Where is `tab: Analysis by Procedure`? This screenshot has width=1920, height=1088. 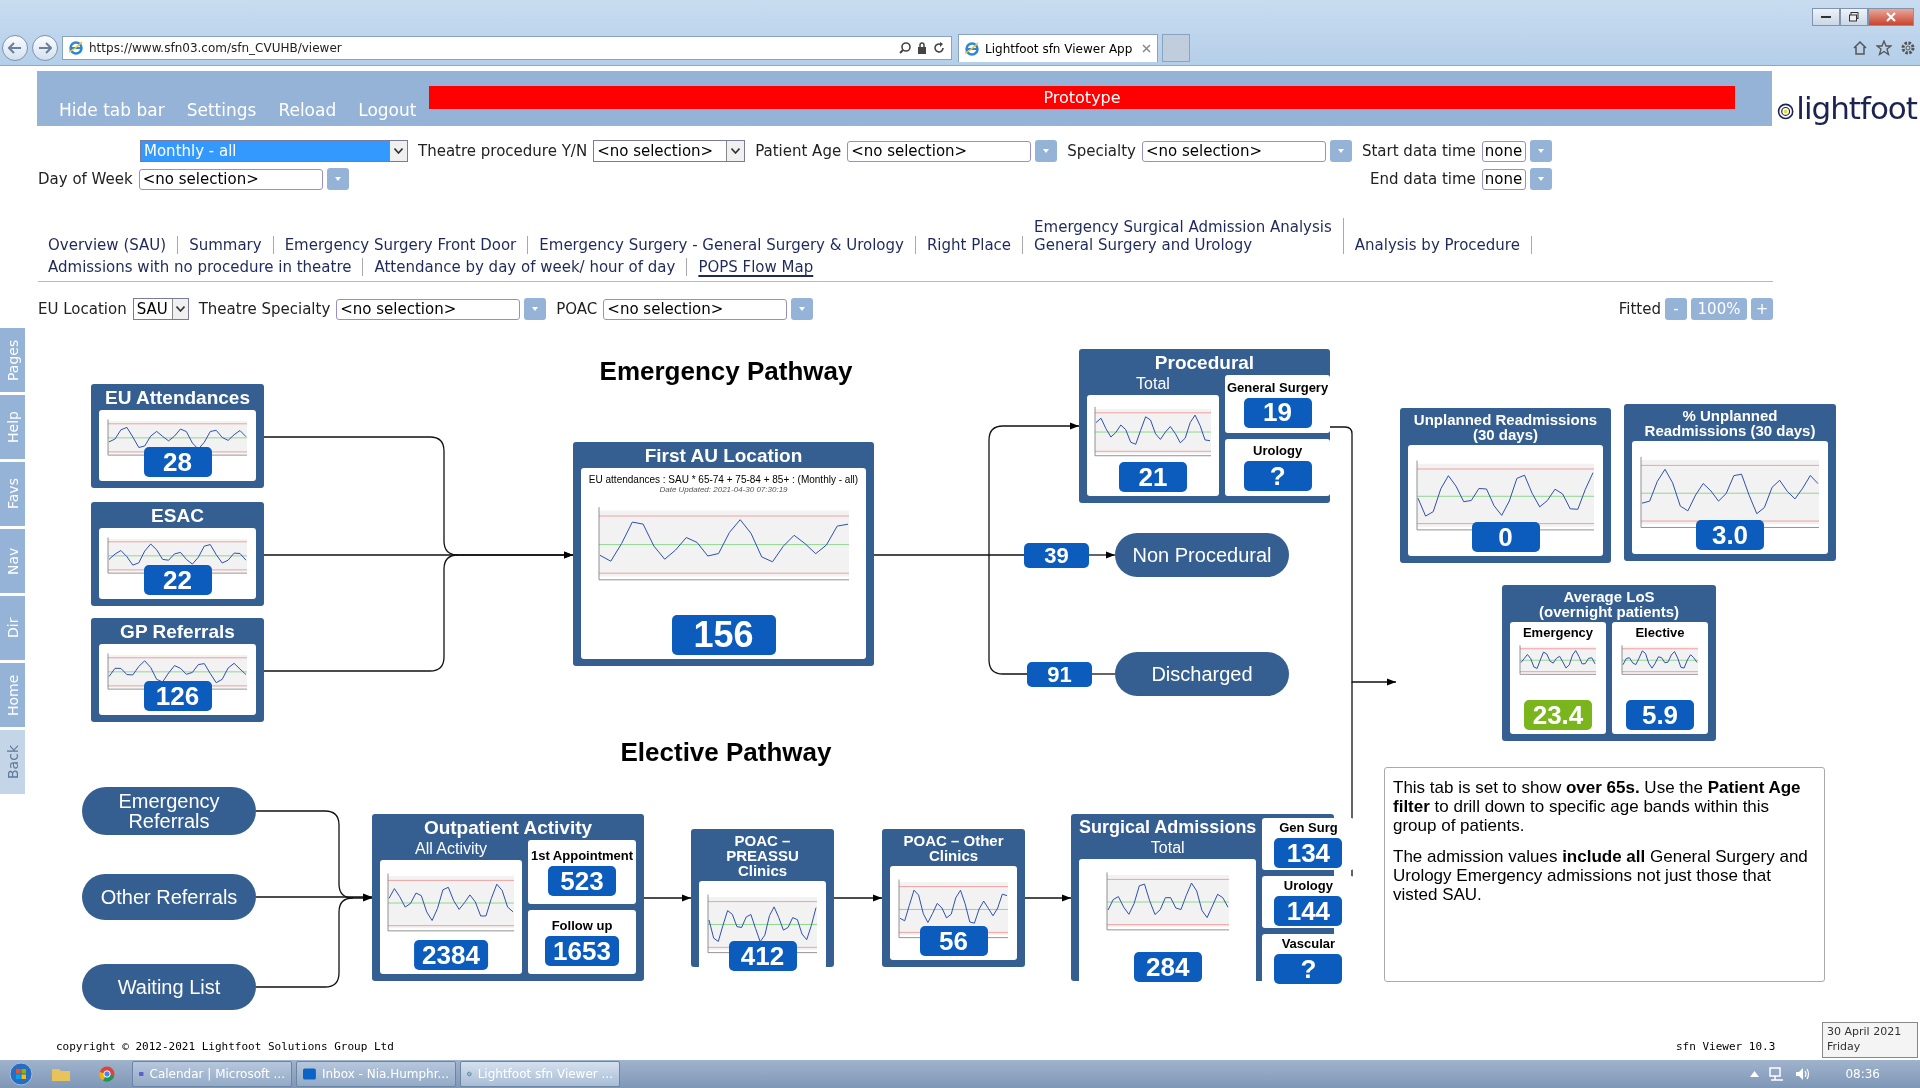
tab: Analysis by Procedure is located at coordinates (1437, 245).